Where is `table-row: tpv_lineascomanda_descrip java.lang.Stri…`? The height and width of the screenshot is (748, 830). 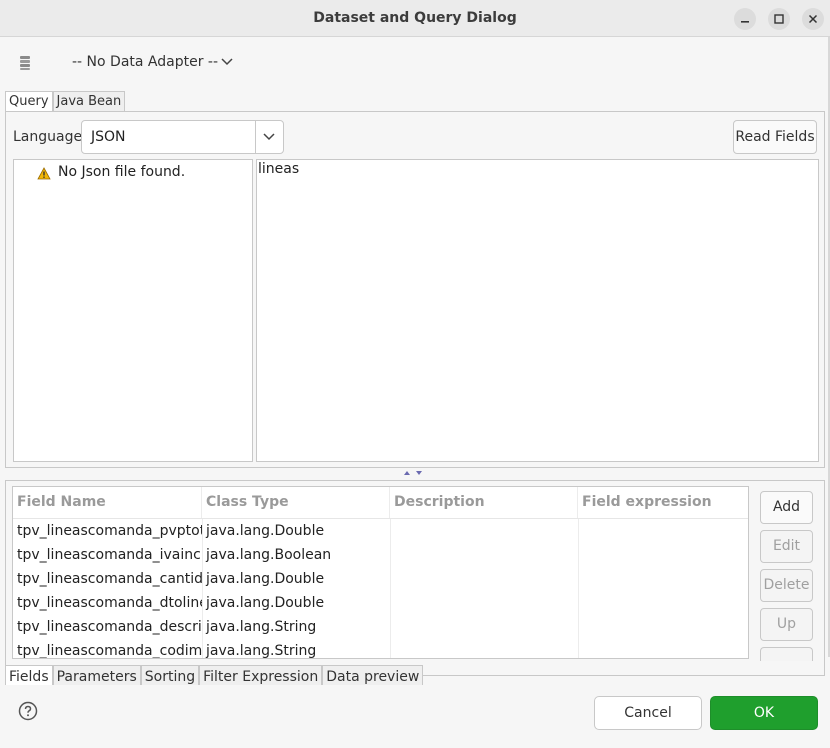
table-row: tpv_lineascomanda_descrip java.lang.Stri… is located at coordinates (380, 627).